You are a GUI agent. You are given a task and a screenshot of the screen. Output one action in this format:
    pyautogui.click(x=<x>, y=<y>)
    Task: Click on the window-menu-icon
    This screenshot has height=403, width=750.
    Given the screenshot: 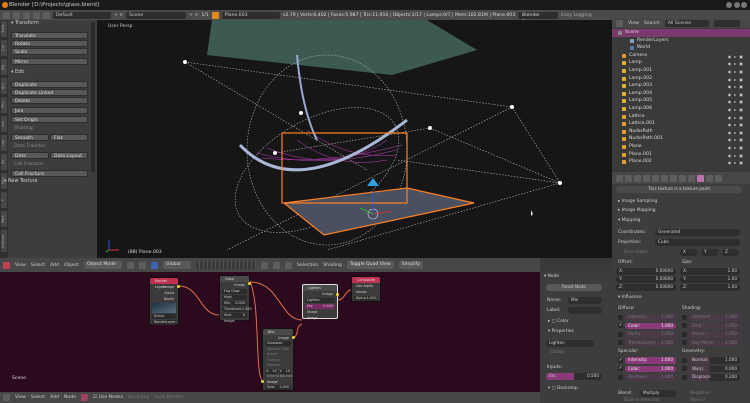 What is the action you would take?
    pyautogui.click(x=36, y=15)
    